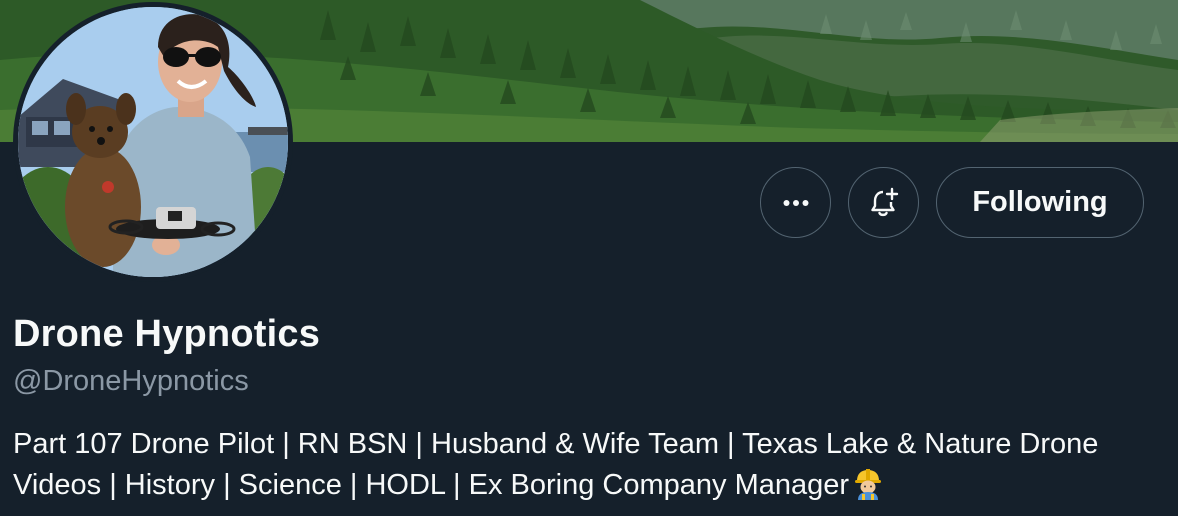  What do you see at coordinates (131, 381) in the screenshot?
I see `profile-handle: @DroneHypnotics` at bounding box center [131, 381].